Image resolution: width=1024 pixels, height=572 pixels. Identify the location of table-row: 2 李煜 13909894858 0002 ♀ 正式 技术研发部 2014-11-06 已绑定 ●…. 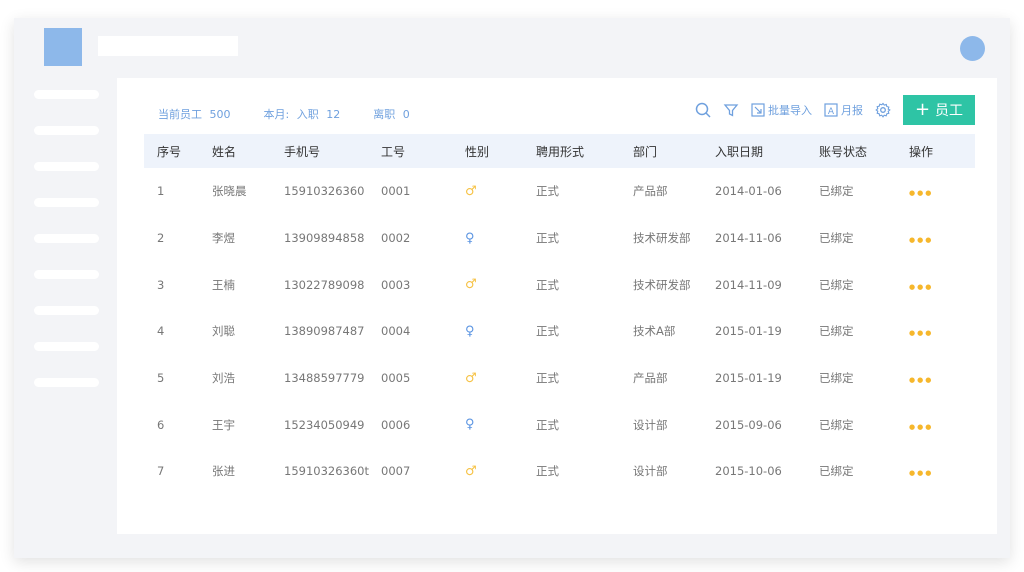
(559, 238).